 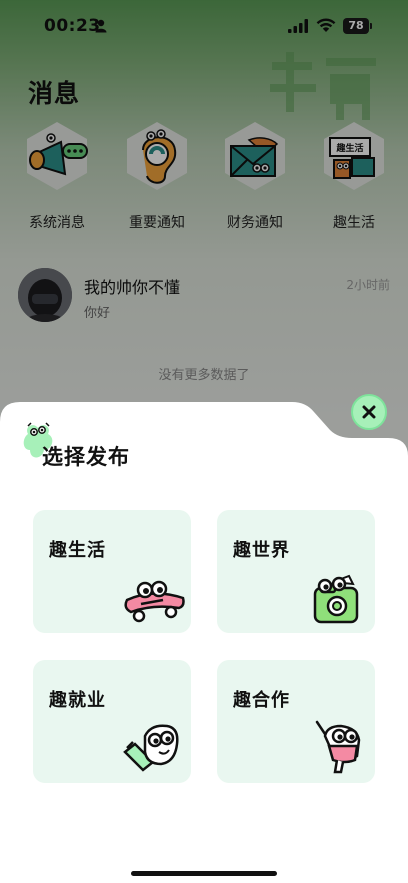 I want to click on close-button, so click(x=369, y=412).